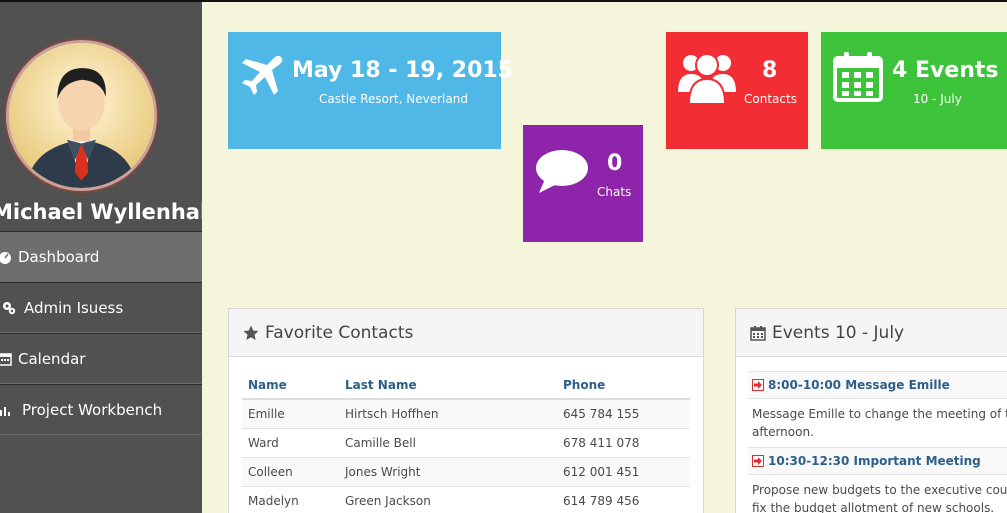  I want to click on date-tile-title: May 18 - 19, 2015, so click(402, 70).